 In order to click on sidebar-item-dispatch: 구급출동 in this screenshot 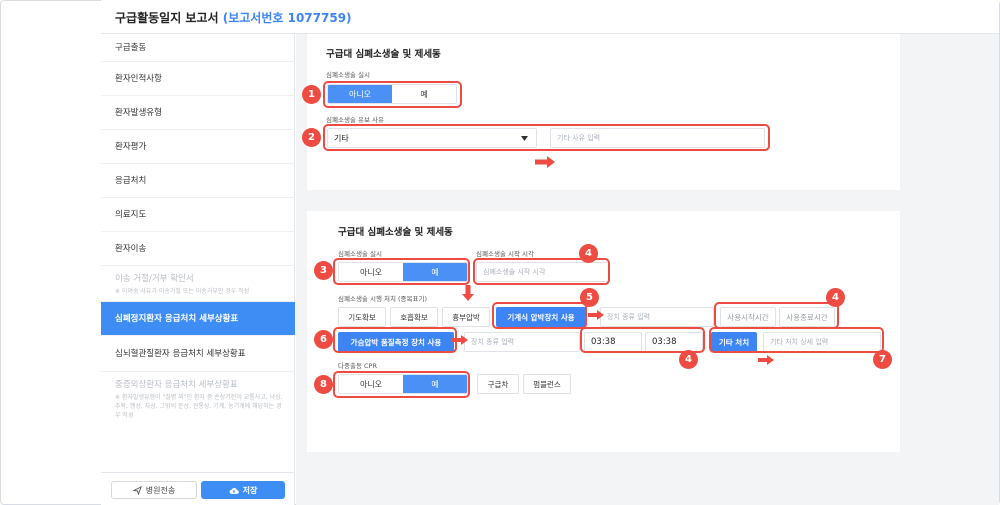, I will do `click(198, 48)`.